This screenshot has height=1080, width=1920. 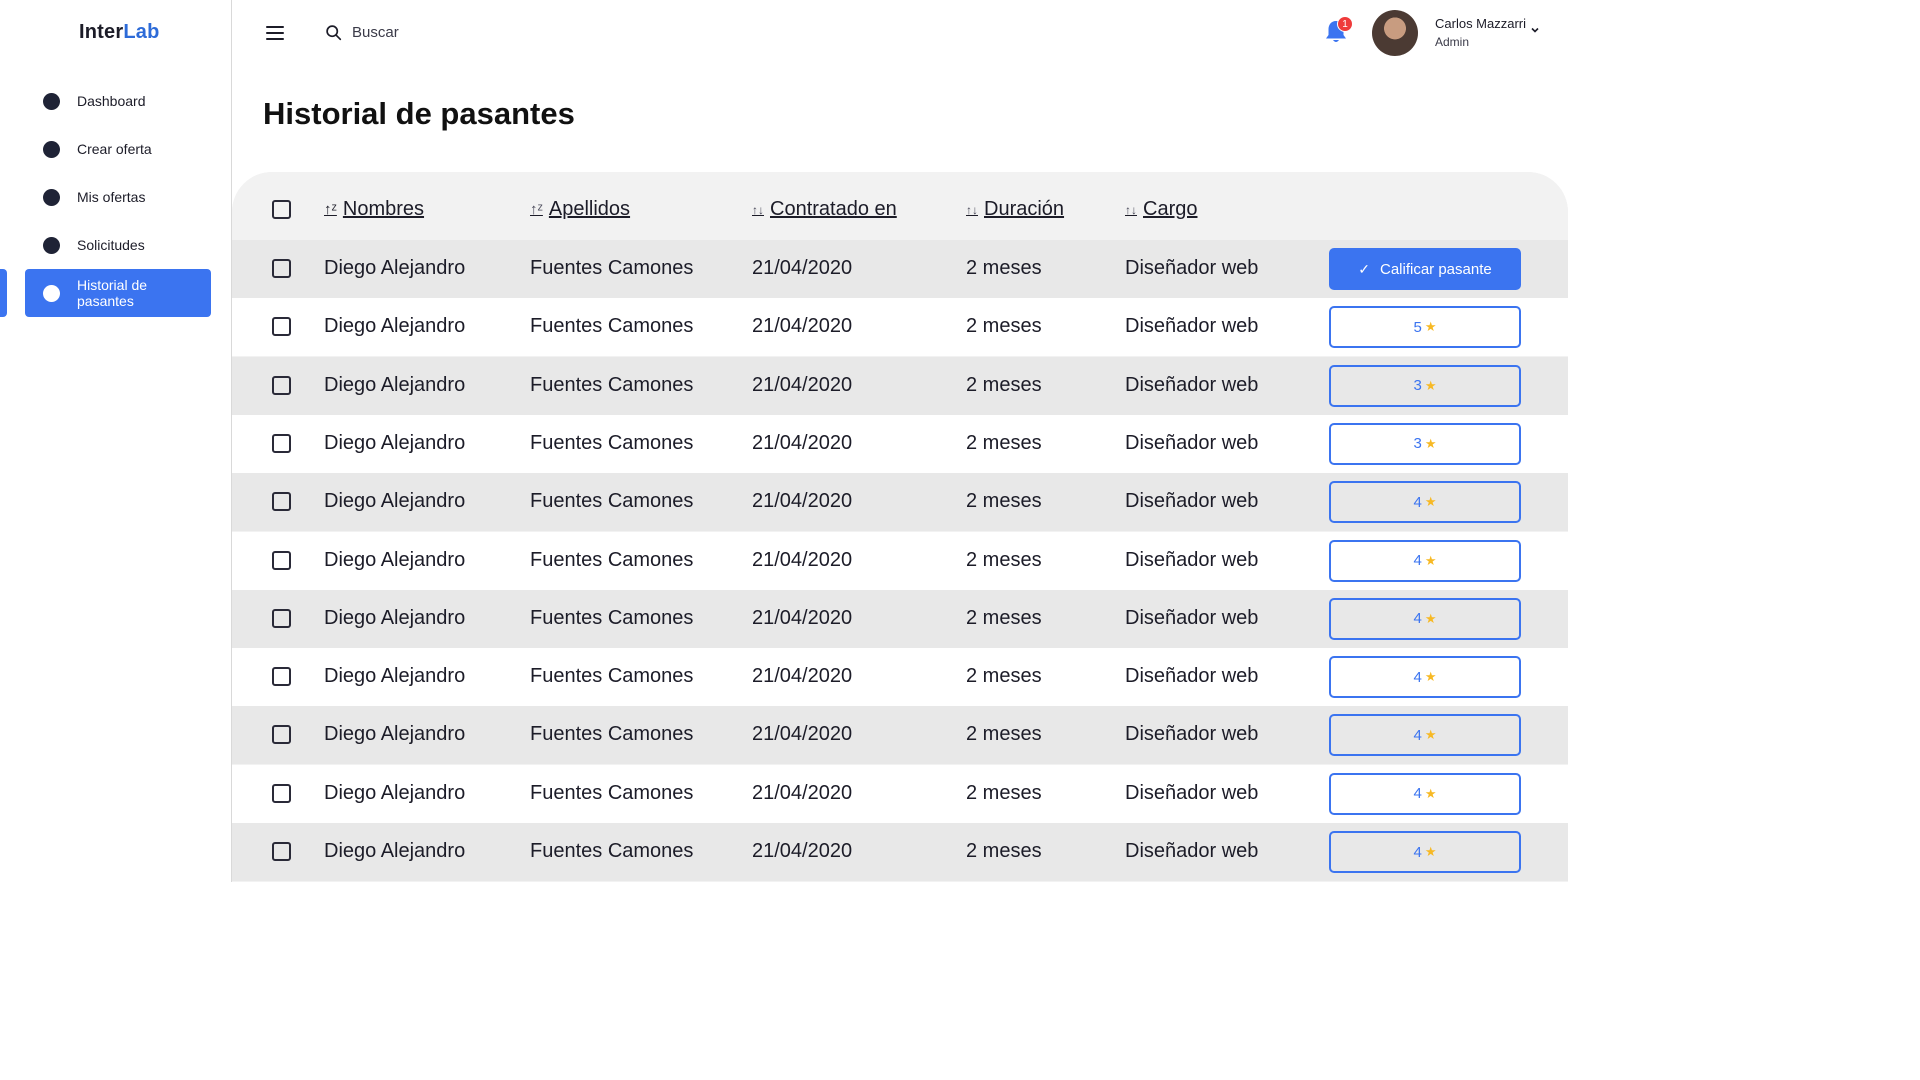 What do you see at coordinates (1161, 209) in the screenshot?
I see `column-header-cargo: ↑↓ Cargo` at bounding box center [1161, 209].